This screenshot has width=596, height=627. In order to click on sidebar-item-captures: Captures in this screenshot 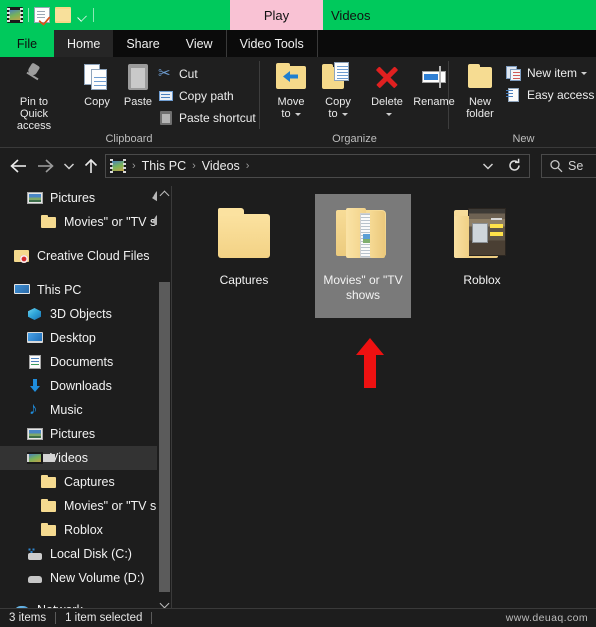, I will do `click(86, 482)`.